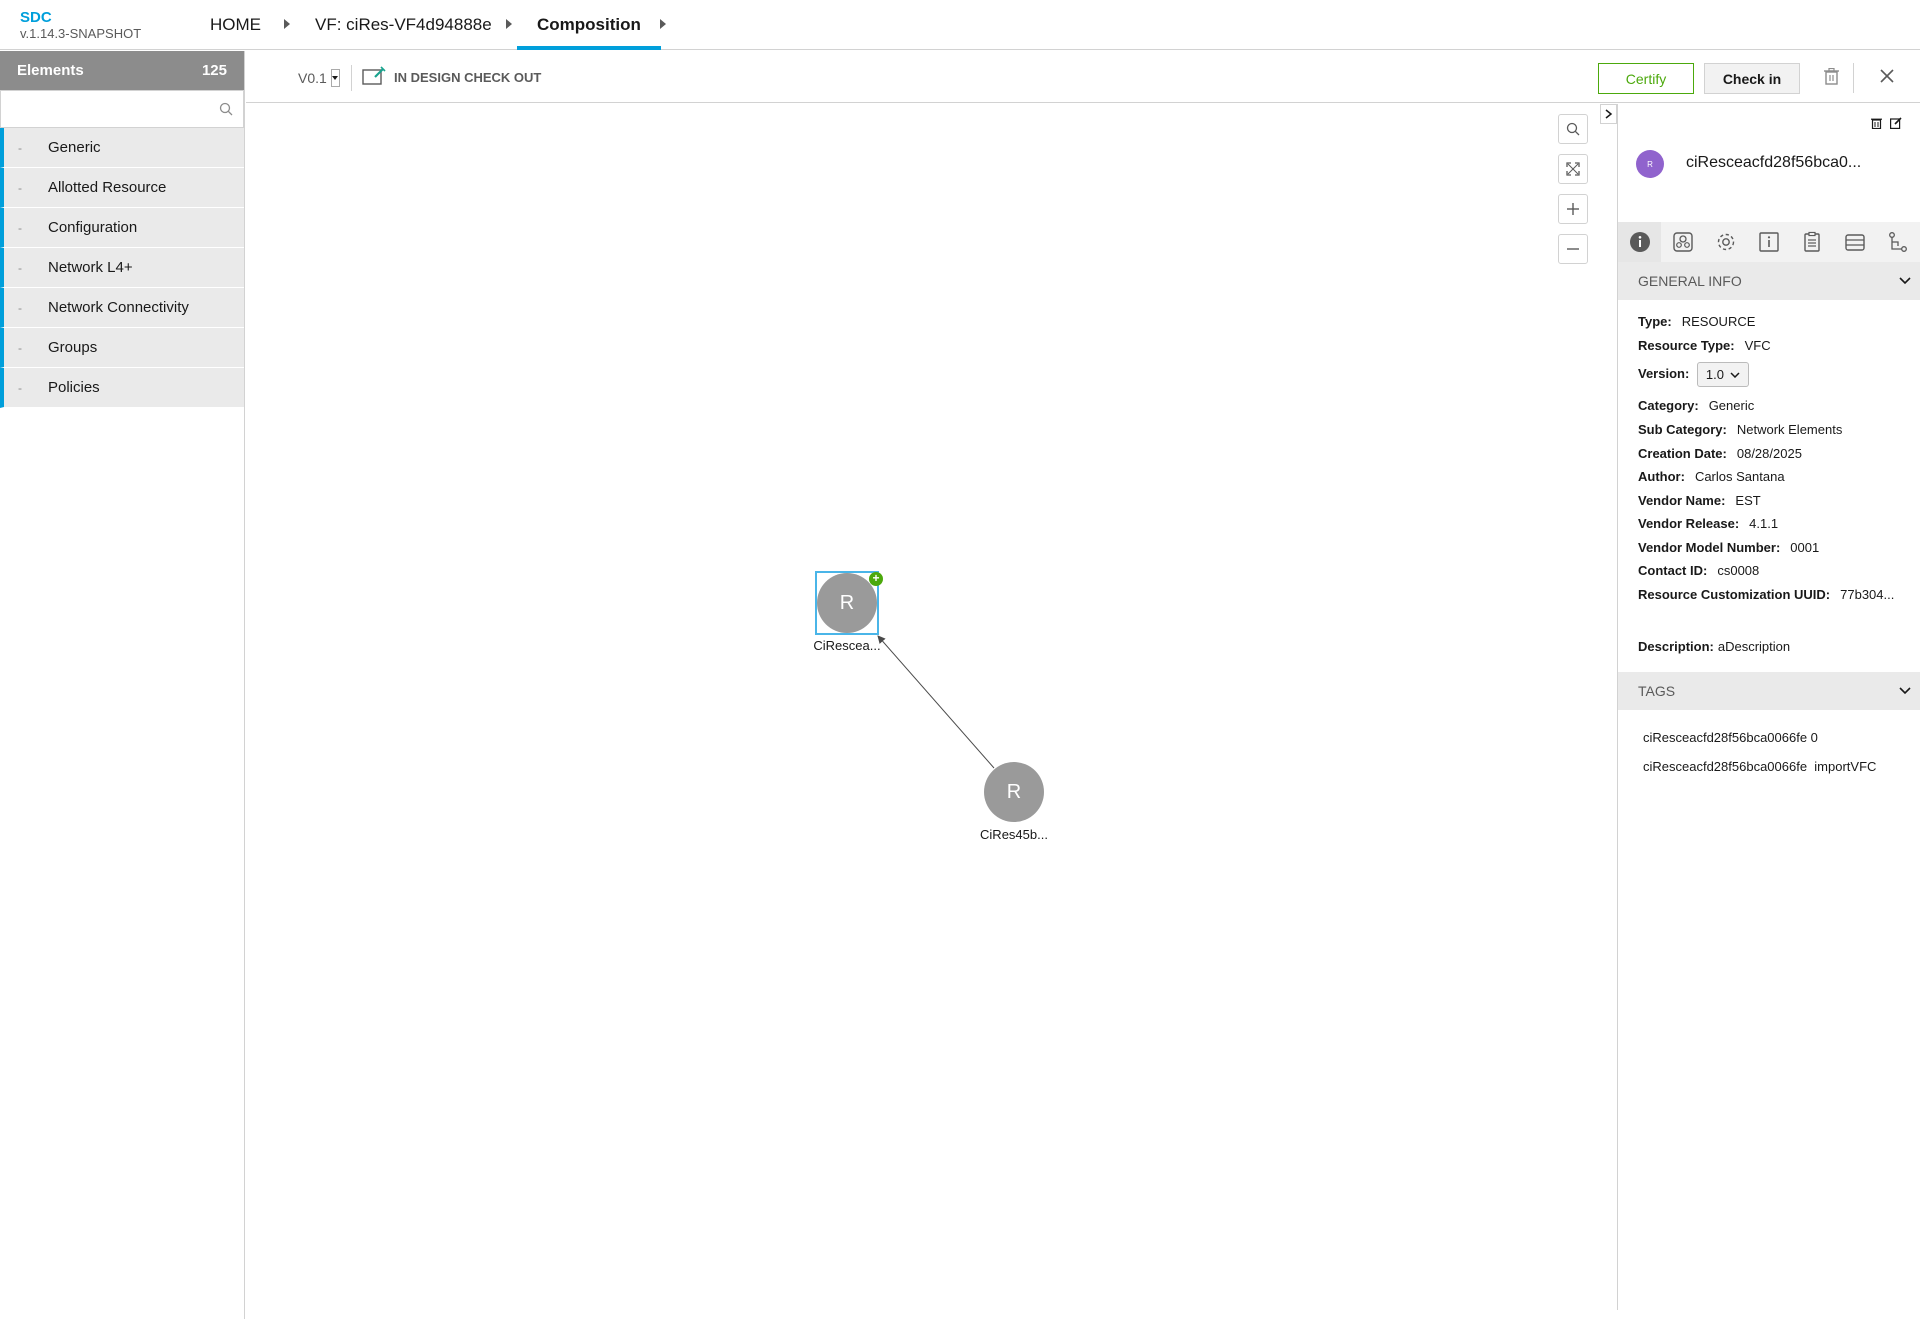  What do you see at coordinates (1722, 374) in the screenshot?
I see `version-select: 1.0` at bounding box center [1722, 374].